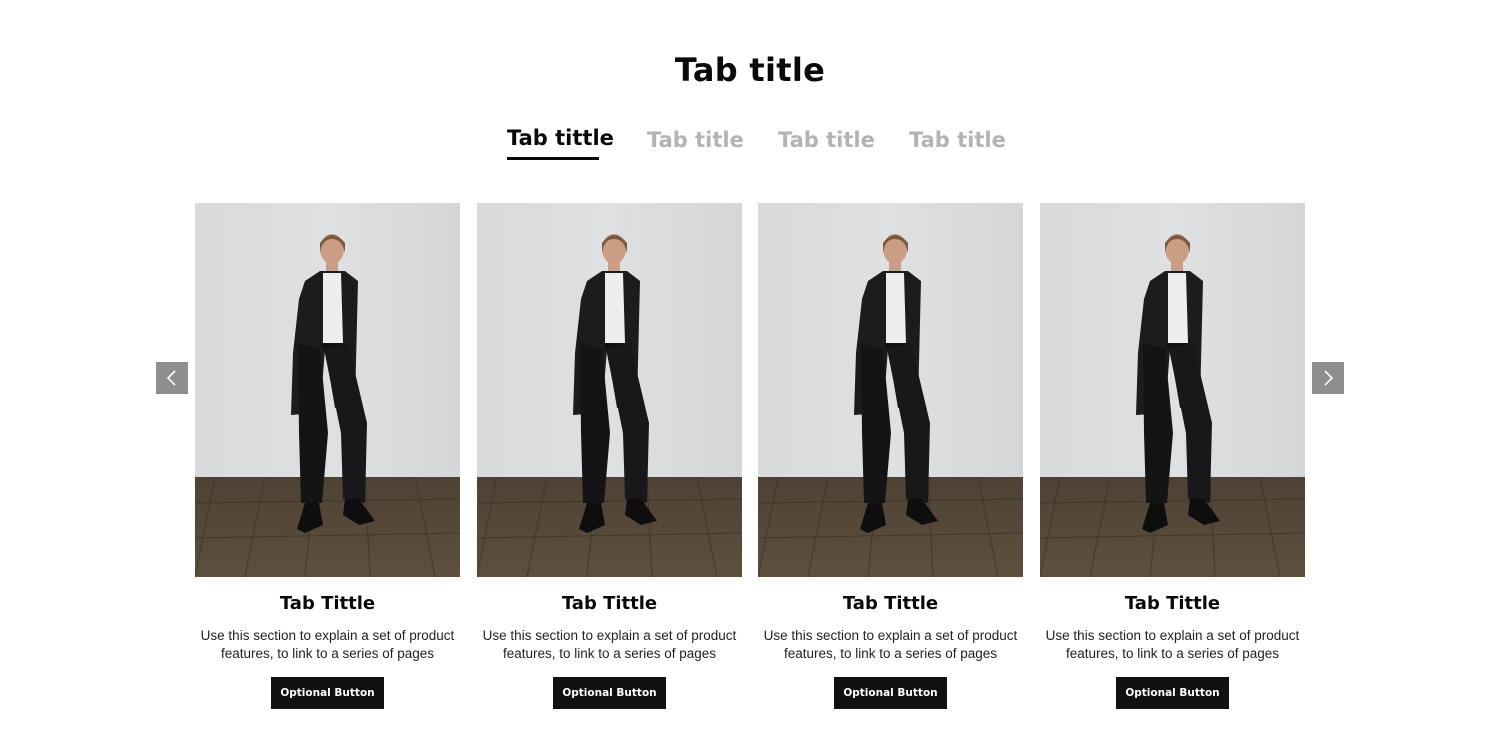 Image resolution: width=1500 pixels, height=756 pixels. What do you see at coordinates (957, 140) in the screenshot?
I see `tab-4: Tab title` at bounding box center [957, 140].